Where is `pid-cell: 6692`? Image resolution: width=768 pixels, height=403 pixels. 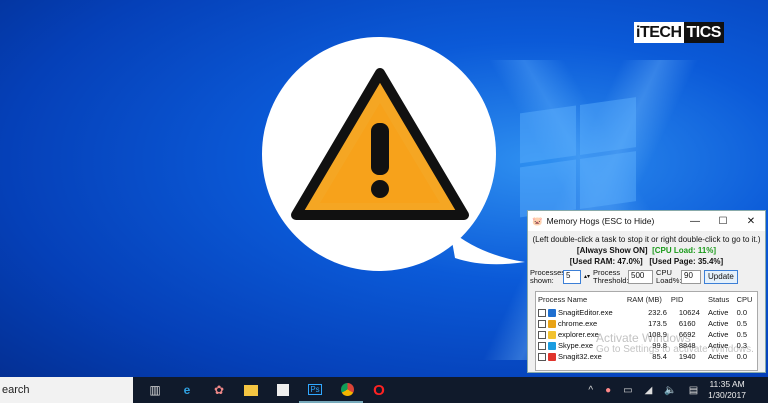
pid-cell: 6692 is located at coordinates (687, 334).